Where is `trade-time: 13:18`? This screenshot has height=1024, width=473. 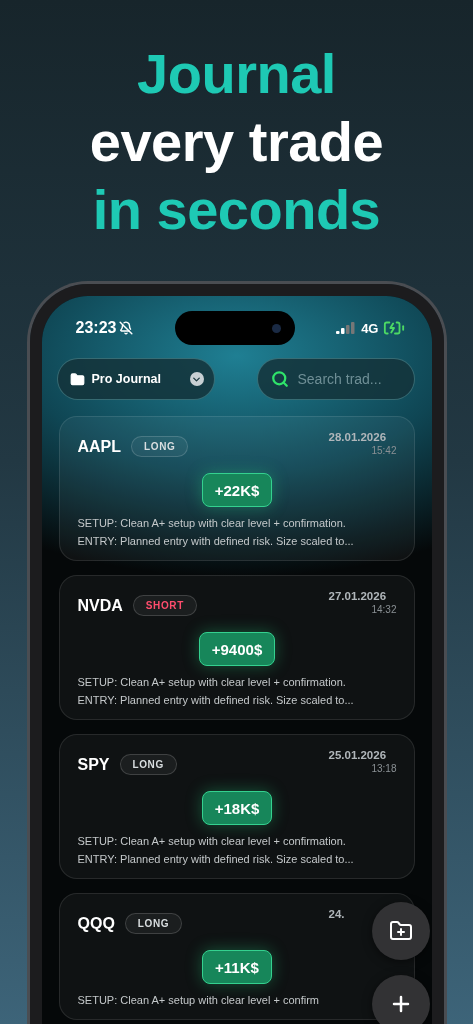
trade-time: 13:18 is located at coordinates (384, 768).